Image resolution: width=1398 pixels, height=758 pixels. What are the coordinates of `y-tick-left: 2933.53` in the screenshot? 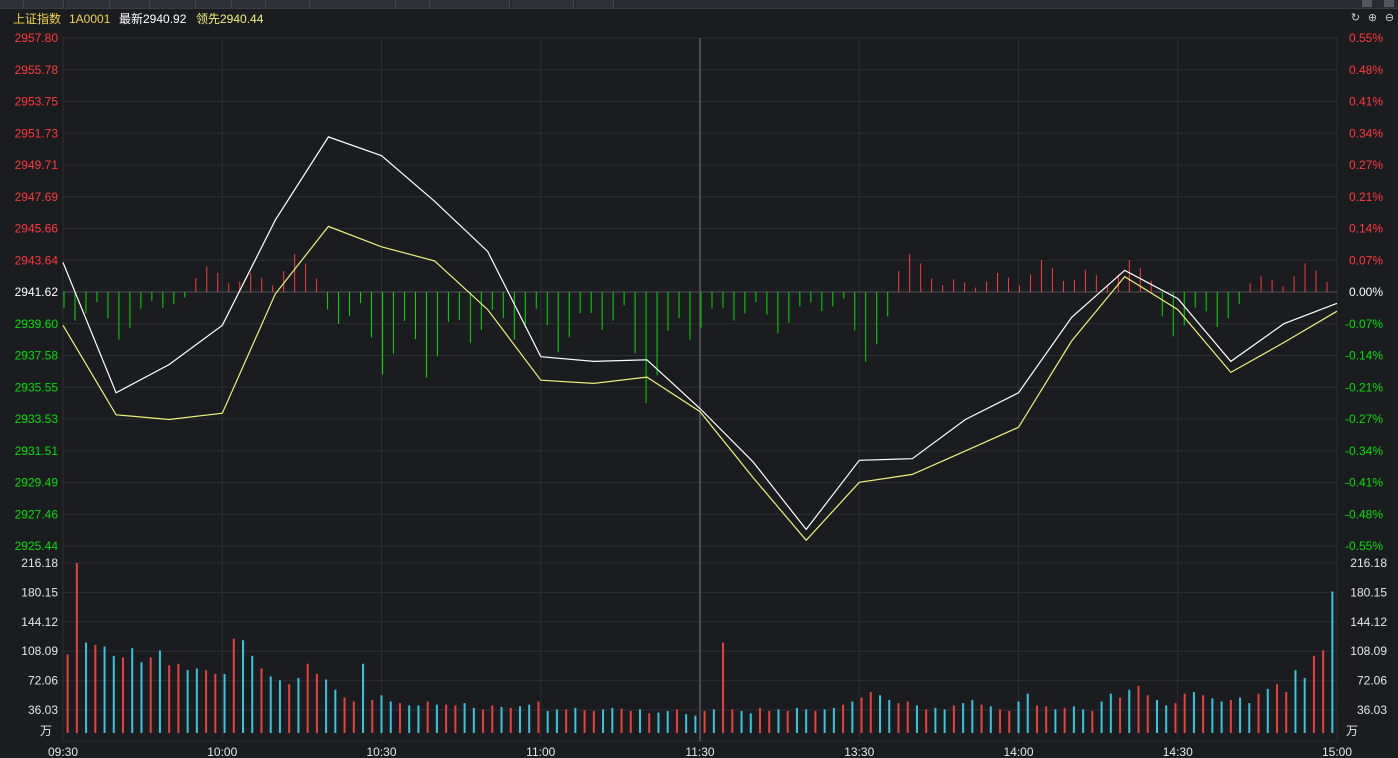 It's located at (37, 419).